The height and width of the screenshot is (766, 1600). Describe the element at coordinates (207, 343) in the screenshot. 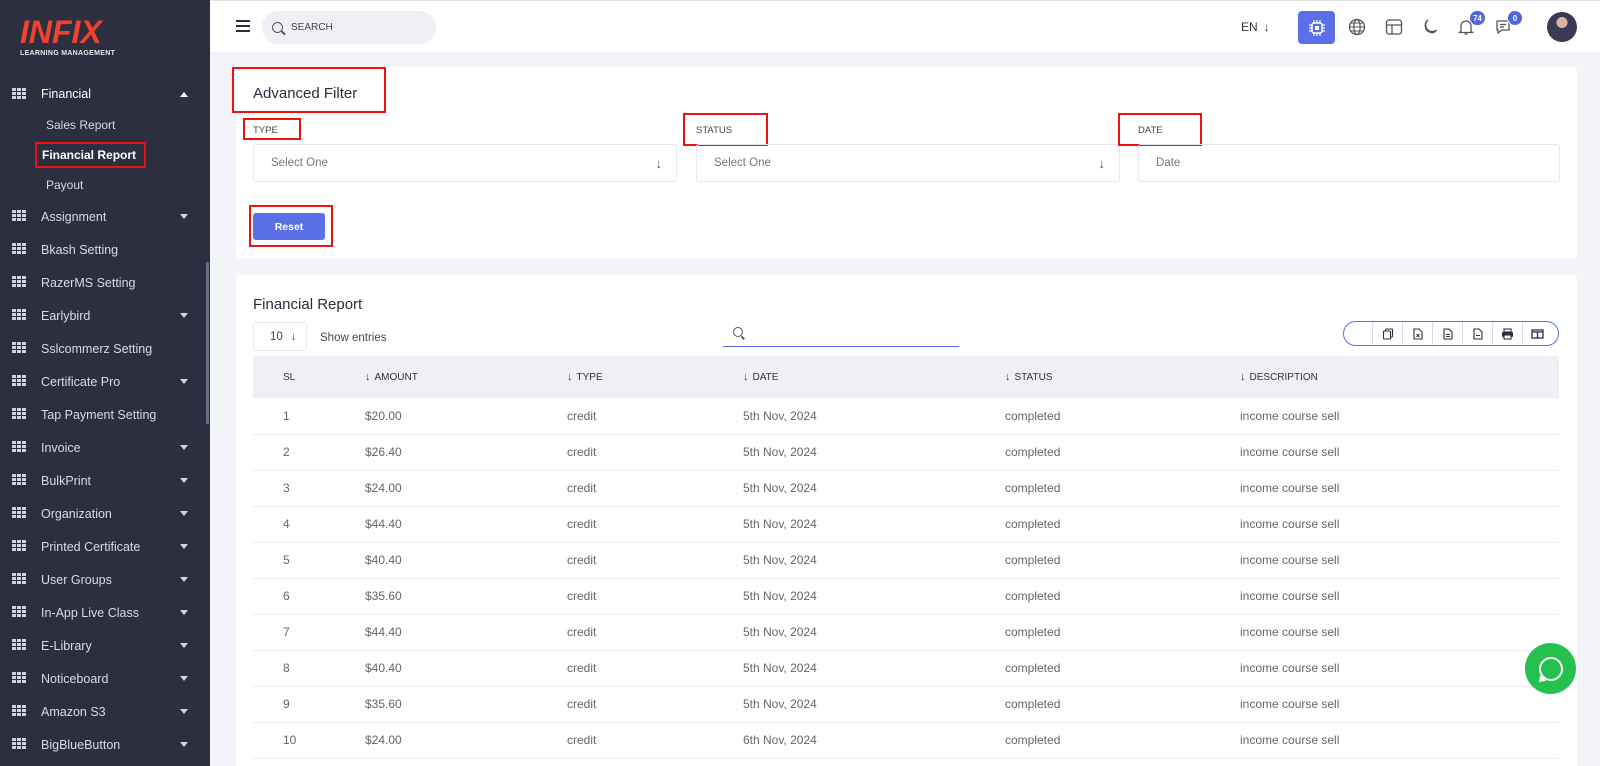

I see `sidebar-scrollbar` at that location.